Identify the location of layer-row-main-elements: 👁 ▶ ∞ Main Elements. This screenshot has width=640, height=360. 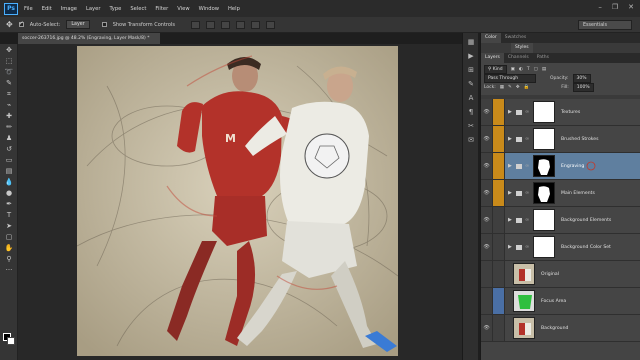
(560, 193).